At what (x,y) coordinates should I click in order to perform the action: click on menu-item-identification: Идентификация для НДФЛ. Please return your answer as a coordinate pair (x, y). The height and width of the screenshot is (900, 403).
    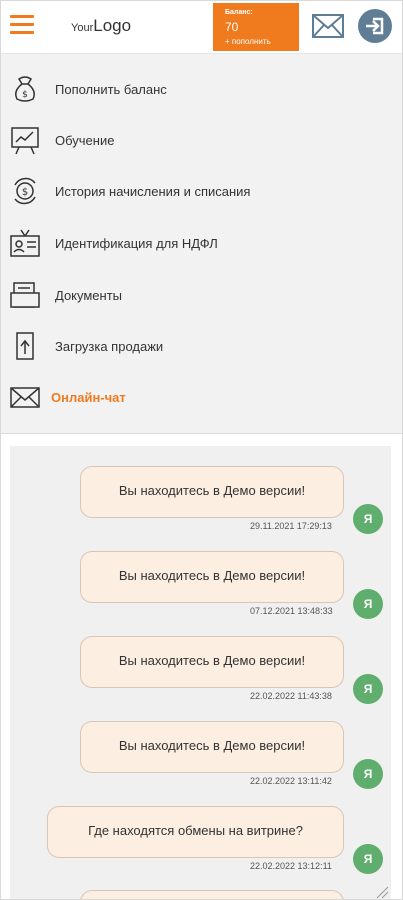
    Looking at the image, I should click on (201, 243).